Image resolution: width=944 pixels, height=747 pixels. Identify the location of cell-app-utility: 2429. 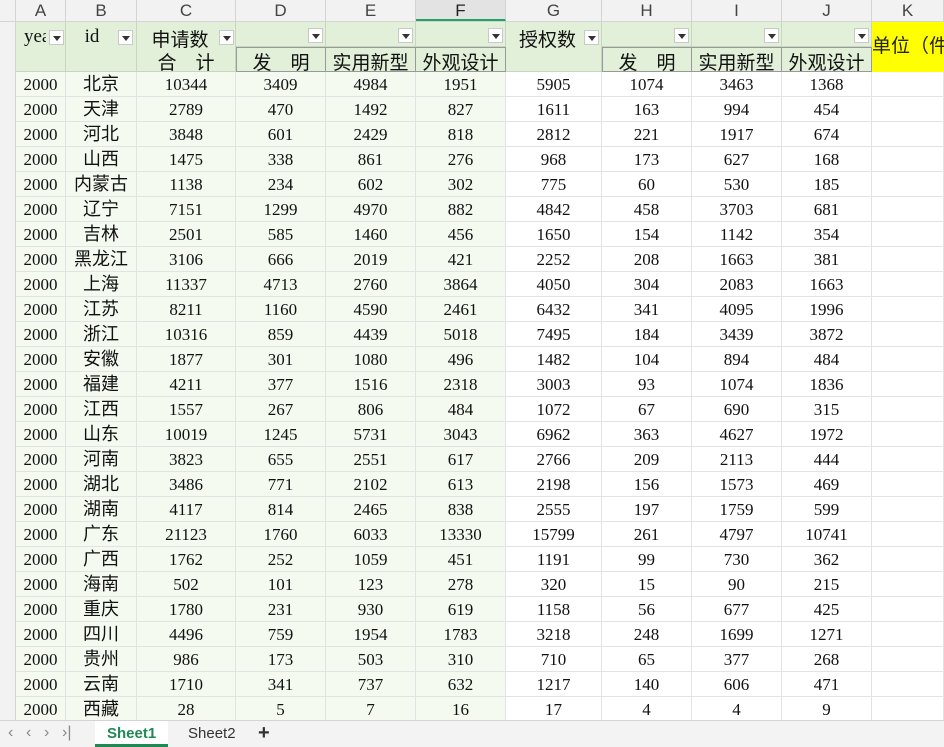
(371, 134).